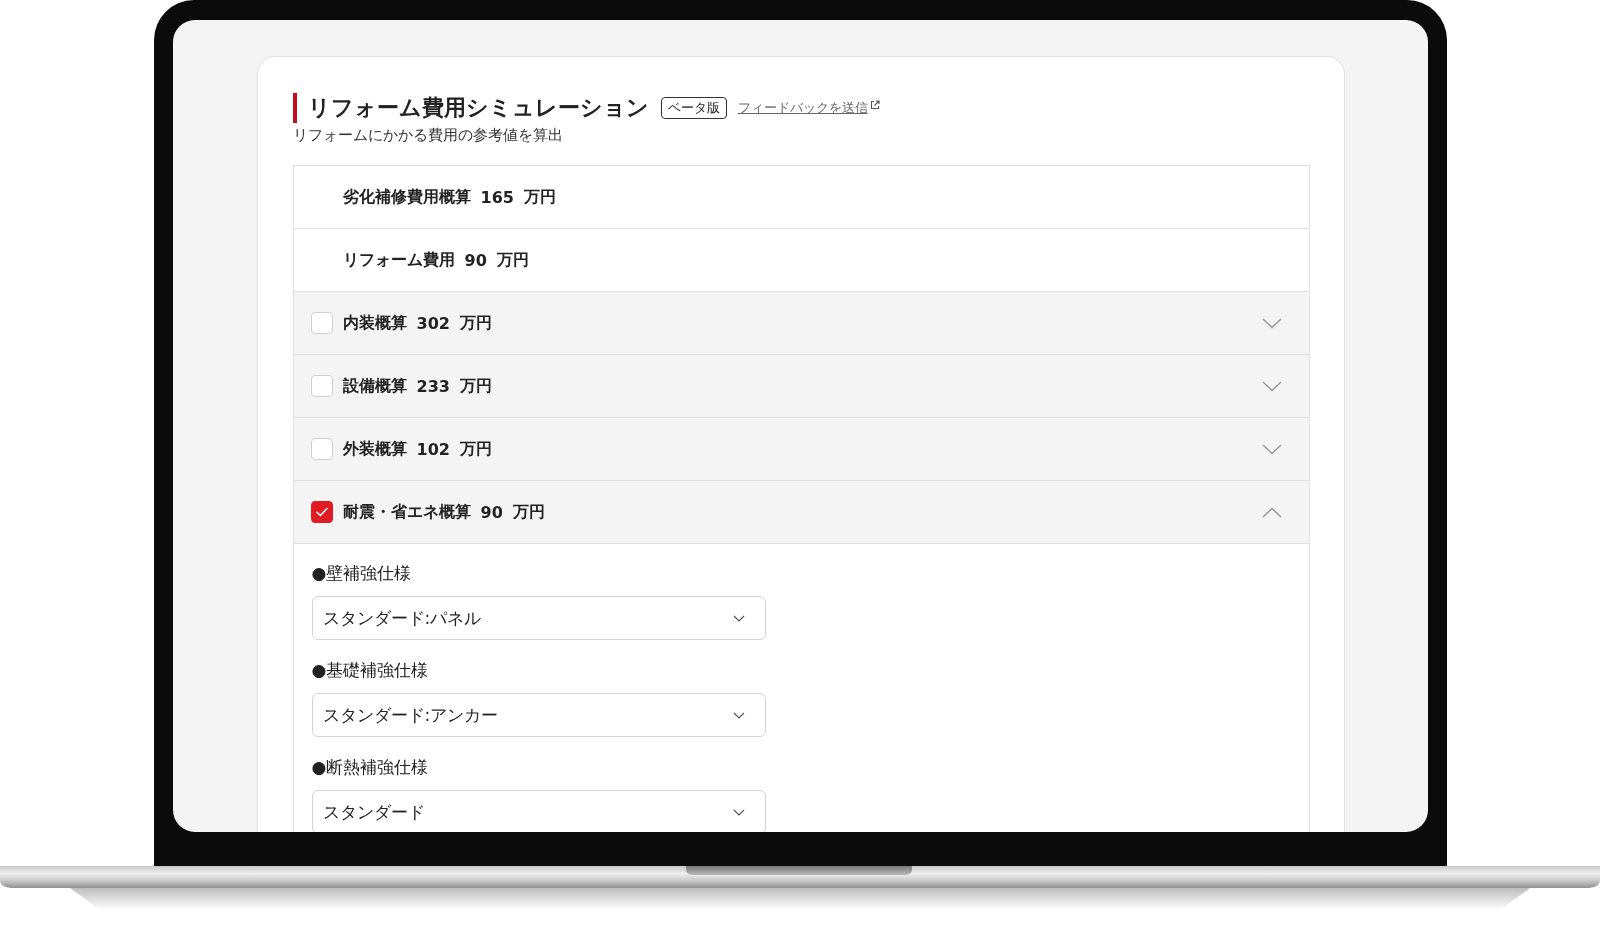 Image resolution: width=1600 pixels, height=926 pixels. Describe the element at coordinates (693, 108) in the screenshot. I see `beta-badge: ベータ版` at that location.